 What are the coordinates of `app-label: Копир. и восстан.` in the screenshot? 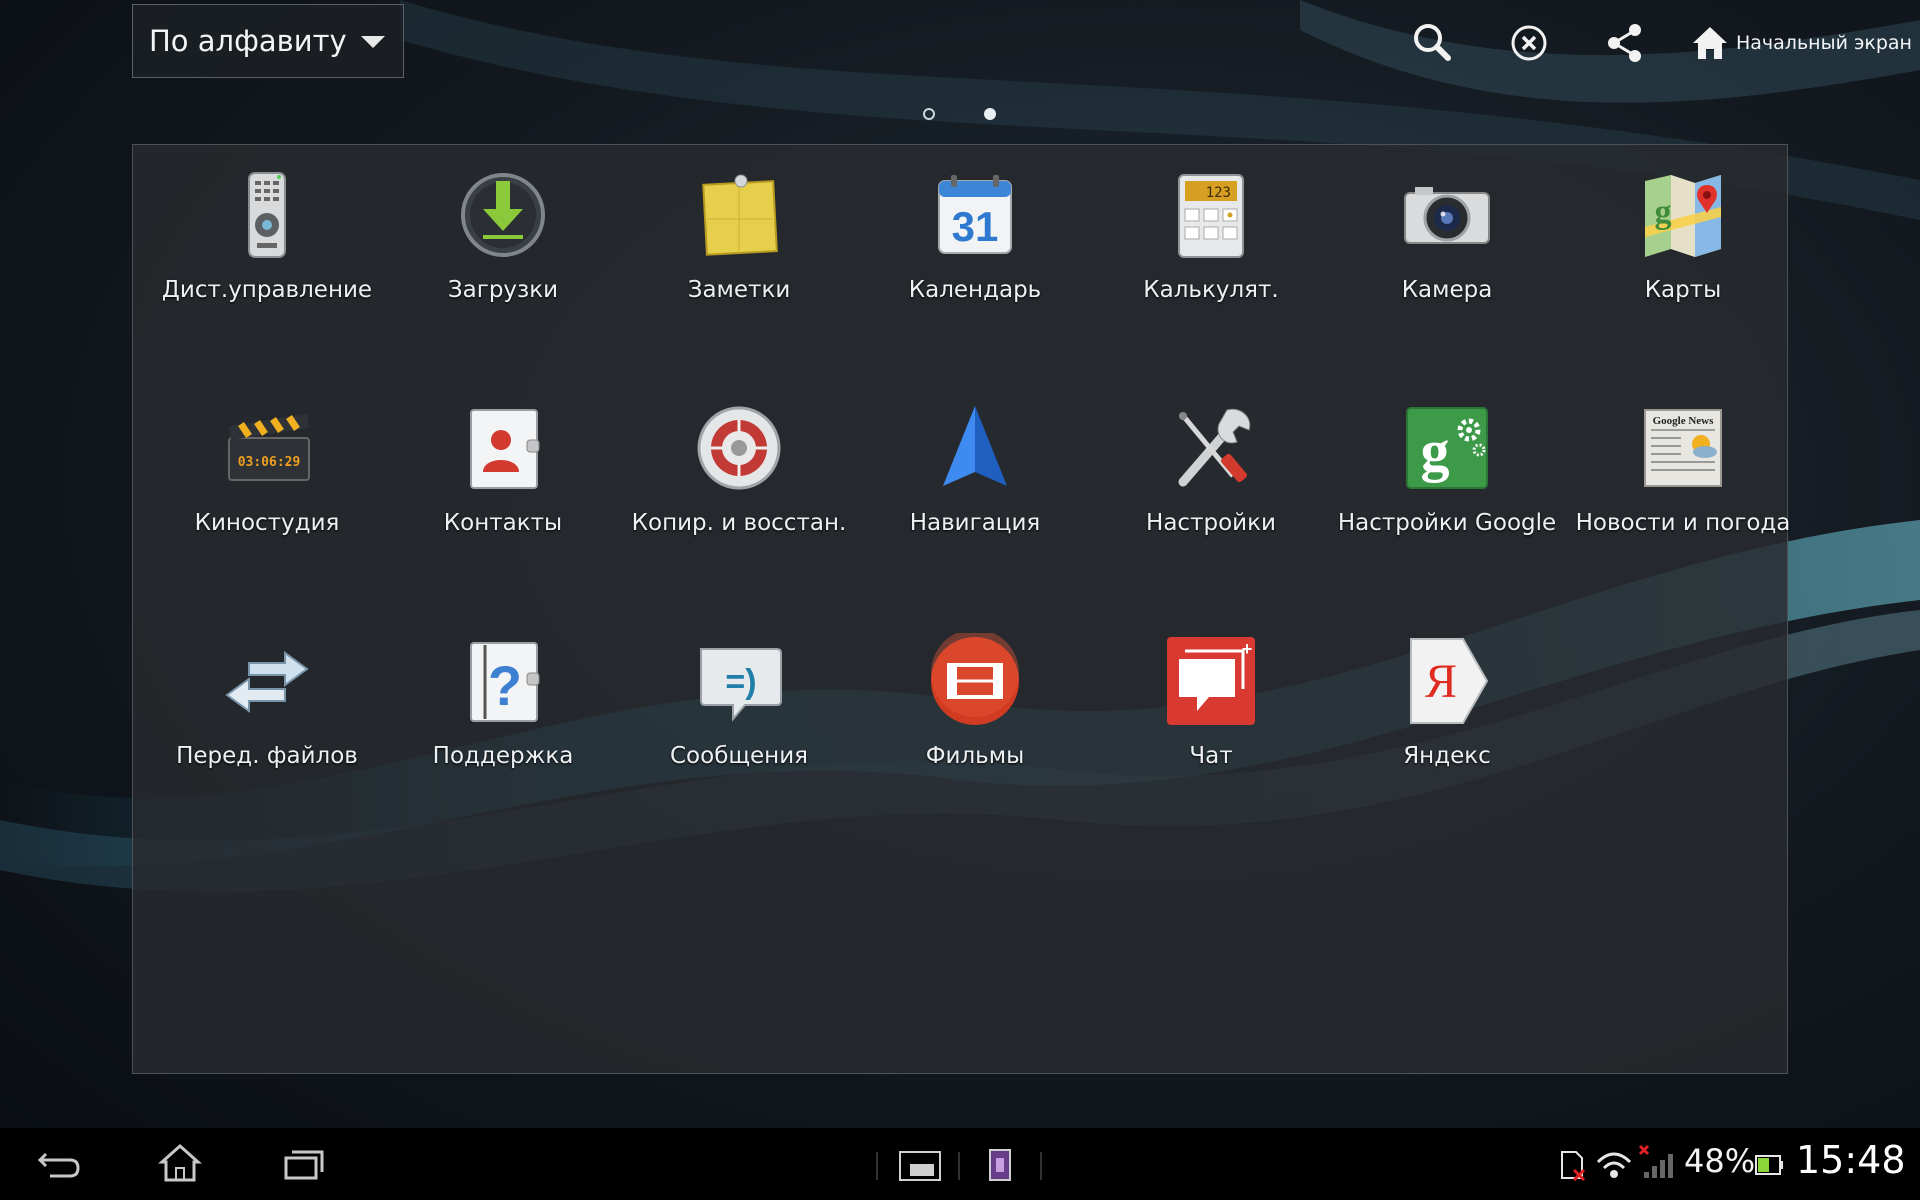 It's located at (739, 523).